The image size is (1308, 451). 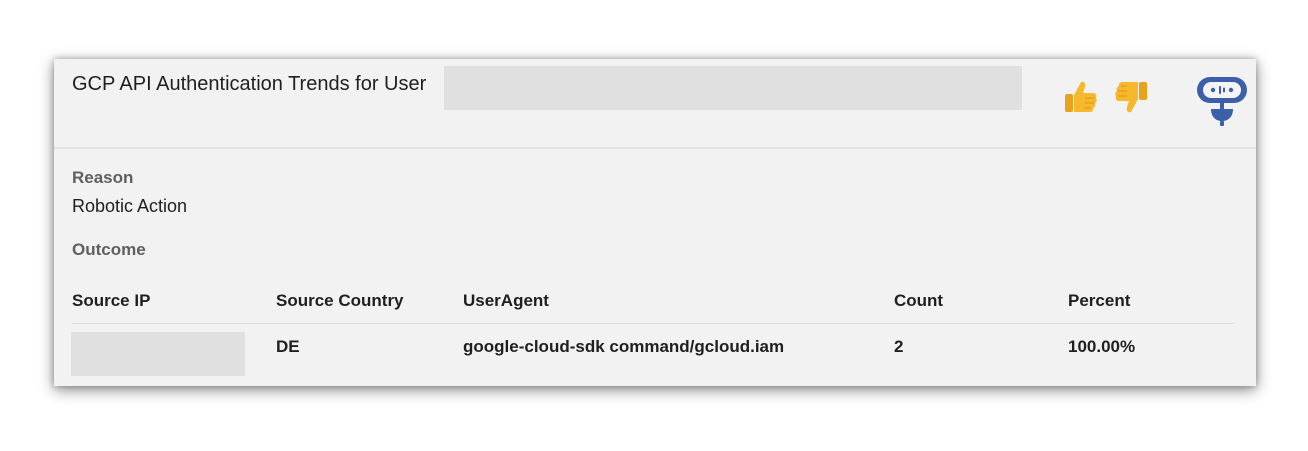 What do you see at coordinates (111, 301) in the screenshot?
I see `column-header-source-ip: Source IP` at bounding box center [111, 301].